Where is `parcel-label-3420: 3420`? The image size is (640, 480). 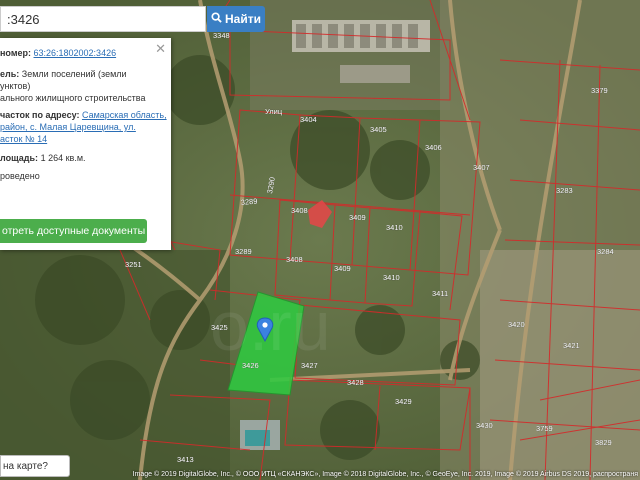 parcel-label-3420: 3420 is located at coordinates (516, 324).